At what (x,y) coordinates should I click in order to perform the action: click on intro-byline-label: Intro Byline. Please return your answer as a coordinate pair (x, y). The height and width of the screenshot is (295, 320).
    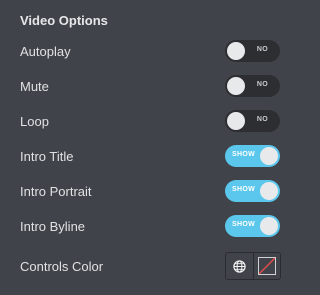
    Looking at the image, I should click on (53, 226).